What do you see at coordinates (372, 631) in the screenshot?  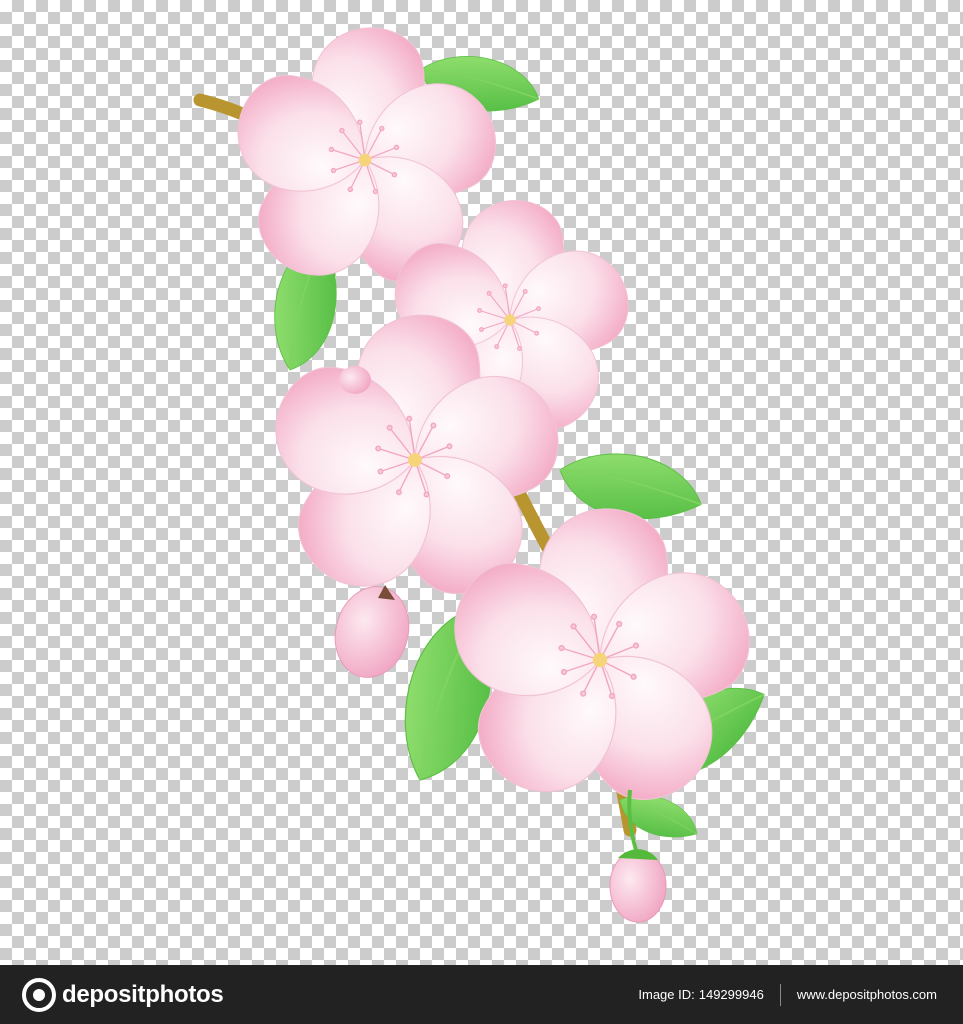 I see `bud-left` at bounding box center [372, 631].